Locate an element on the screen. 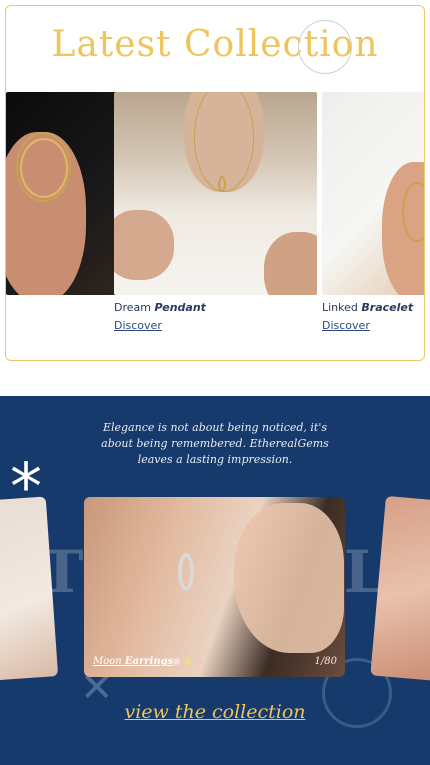  decorative-circle is located at coordinates (325, 47).